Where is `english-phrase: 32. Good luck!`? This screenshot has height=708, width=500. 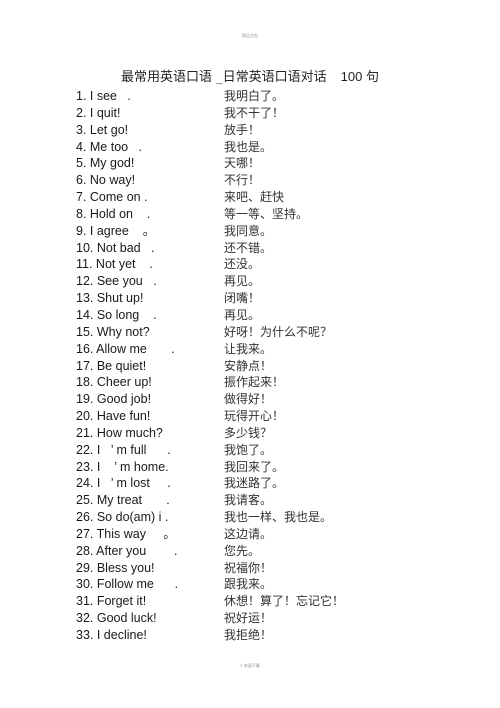 english-phrase: 32. Good luck! is located at coordinates (116, 618).